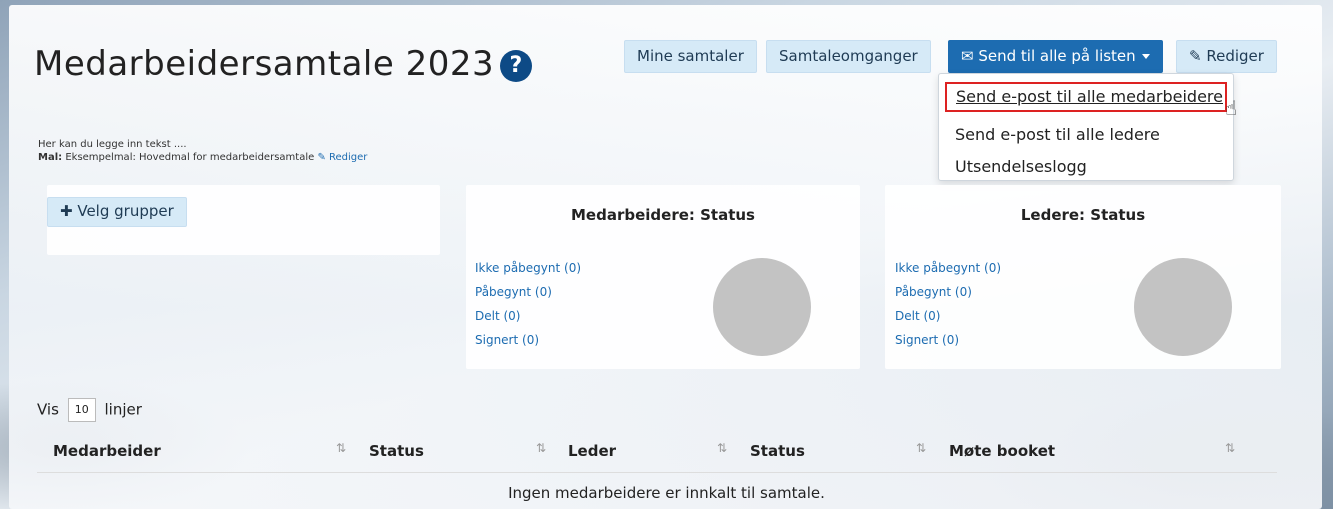  Describe the element at coordinates (592, 451) in the screenshot. I see `column-header-leder: Leder` at that location.